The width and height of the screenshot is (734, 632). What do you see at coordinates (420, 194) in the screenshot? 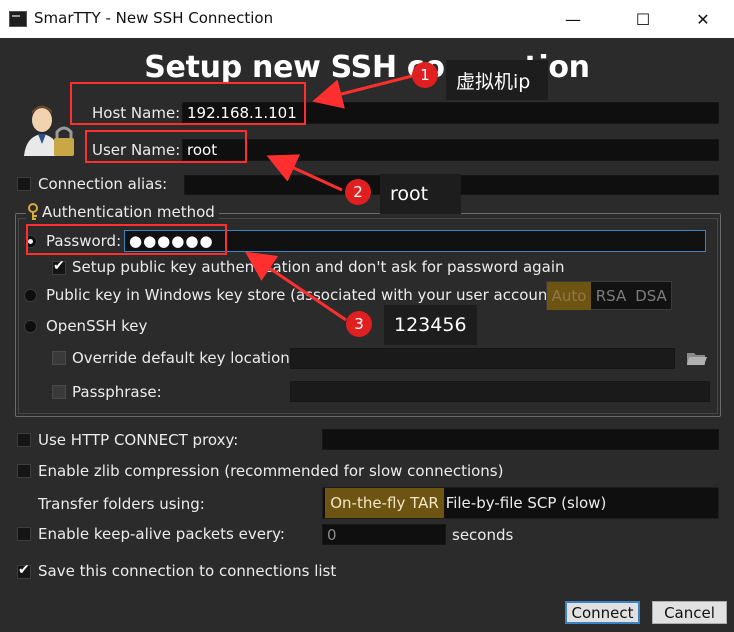
I see `annotation-tip-user: root` at bounding box center [420, 194].